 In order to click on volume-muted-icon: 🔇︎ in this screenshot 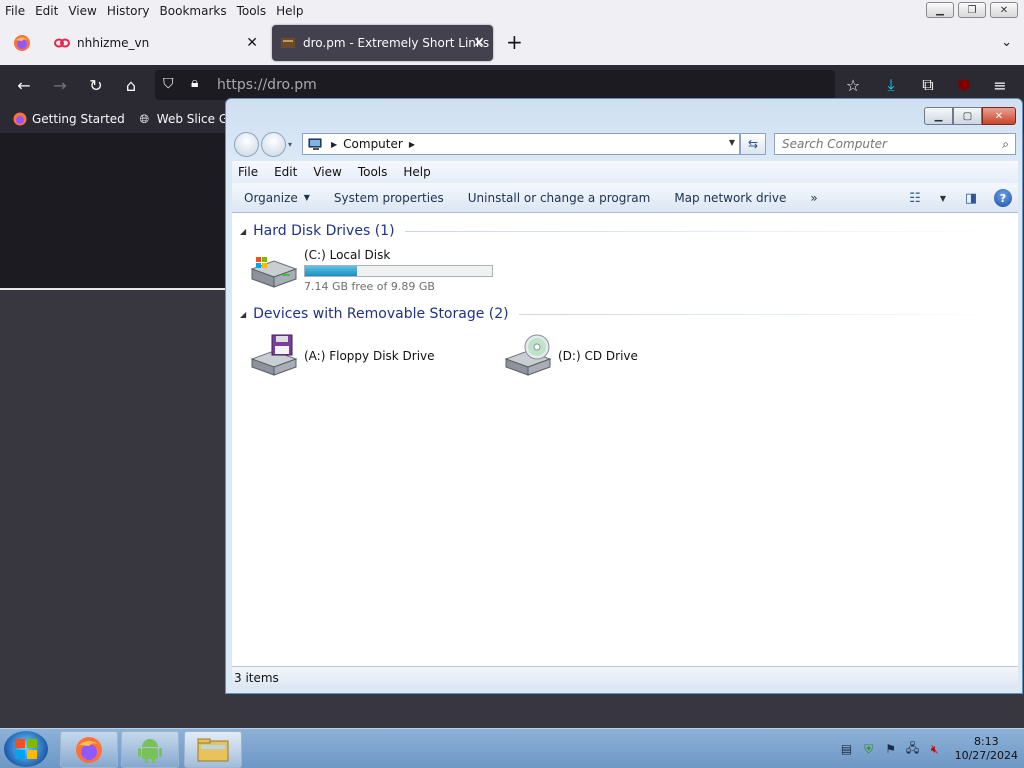, I will do `click(935, 749)`.